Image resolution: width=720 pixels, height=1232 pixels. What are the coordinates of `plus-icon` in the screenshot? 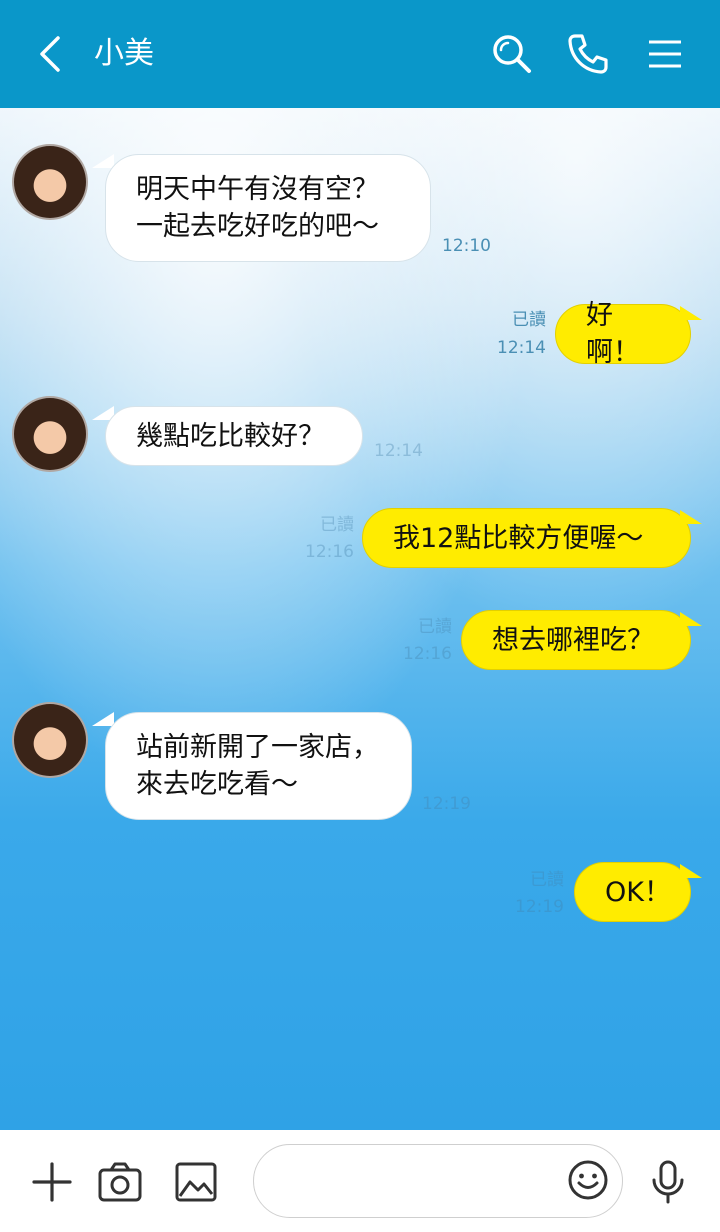 It's located at (52, 1182).